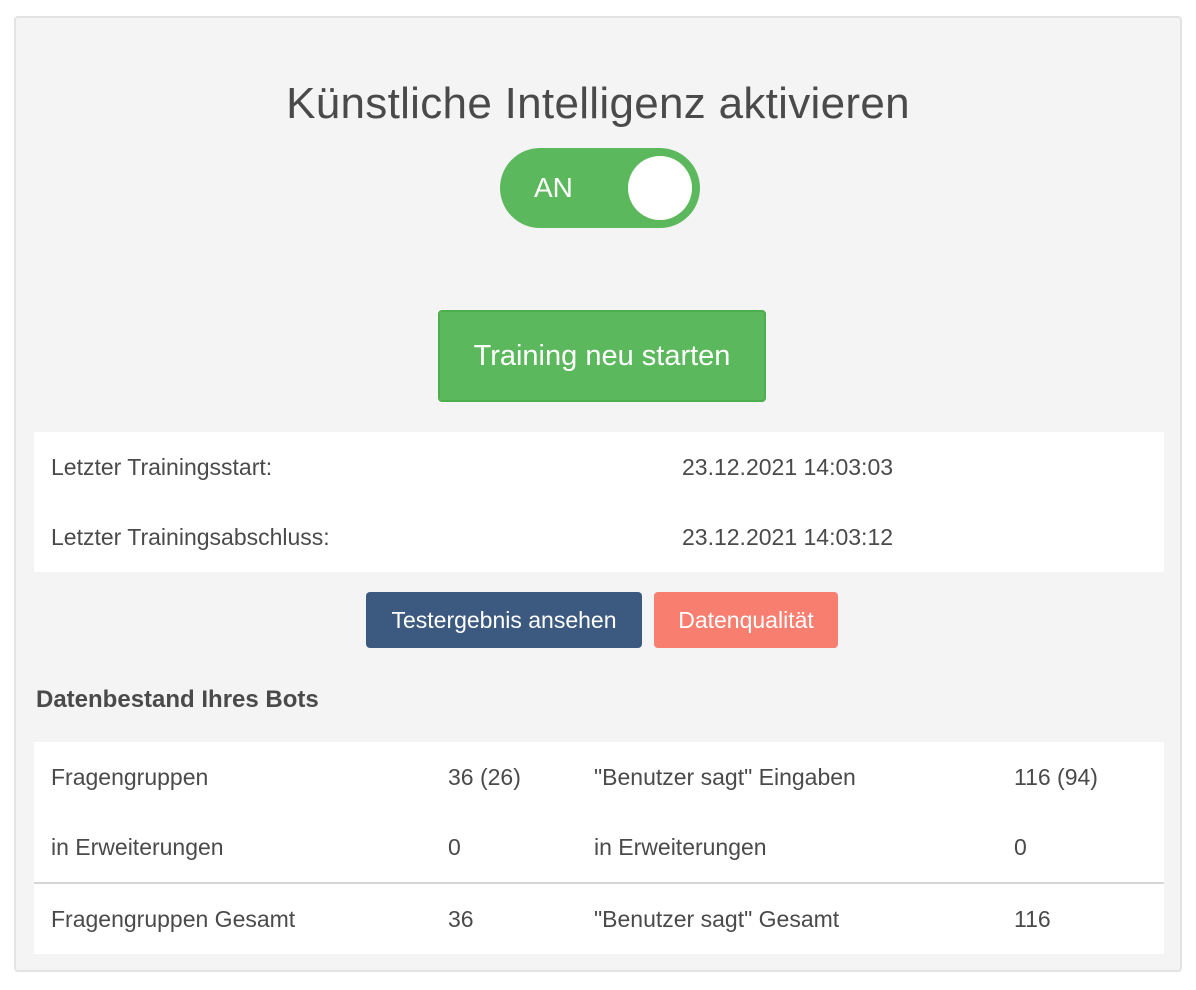 The image size is (1196, 990). I want to click on user-says-total-value: 116, so click(1032, 919).